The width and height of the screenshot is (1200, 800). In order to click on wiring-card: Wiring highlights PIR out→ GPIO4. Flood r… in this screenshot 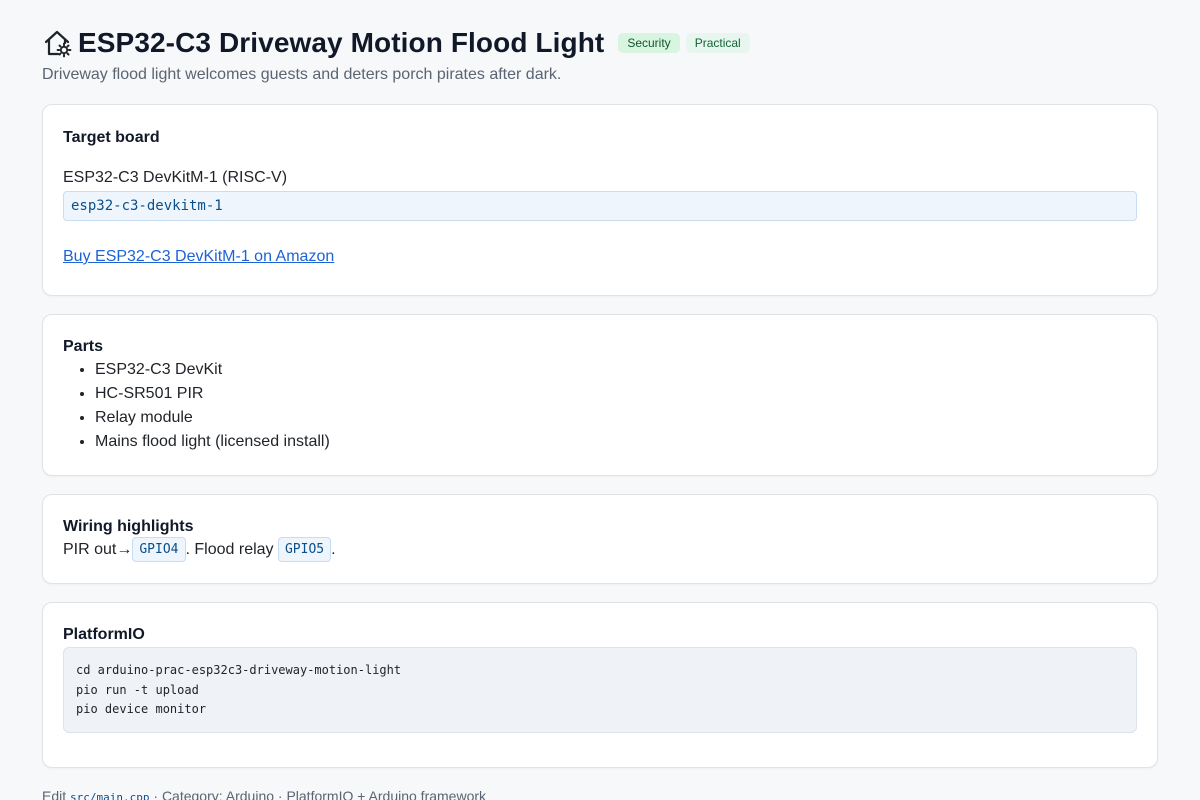, I will do `click(600, 539)`.